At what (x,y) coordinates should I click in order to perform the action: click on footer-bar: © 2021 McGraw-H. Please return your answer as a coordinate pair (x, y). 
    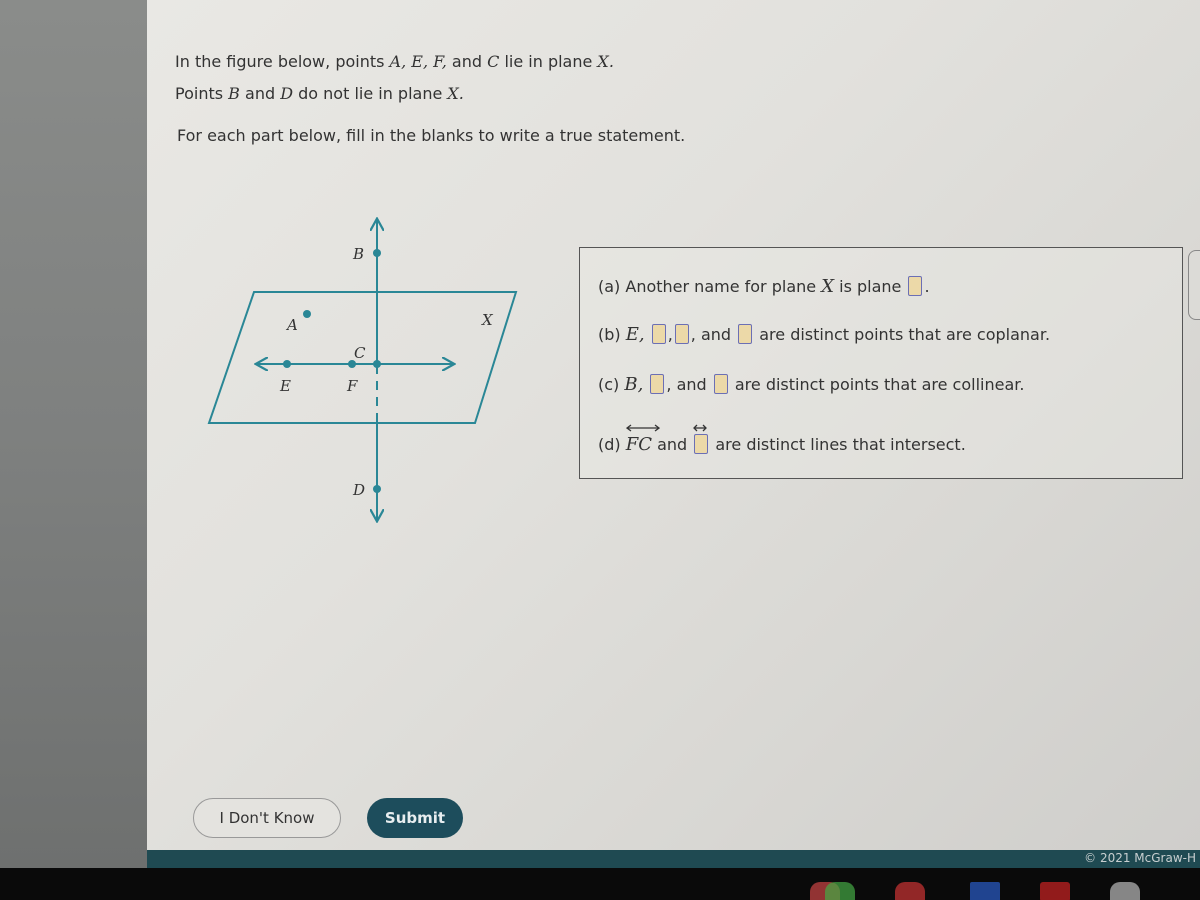
    Looking at the image, I should click on (673, 859).